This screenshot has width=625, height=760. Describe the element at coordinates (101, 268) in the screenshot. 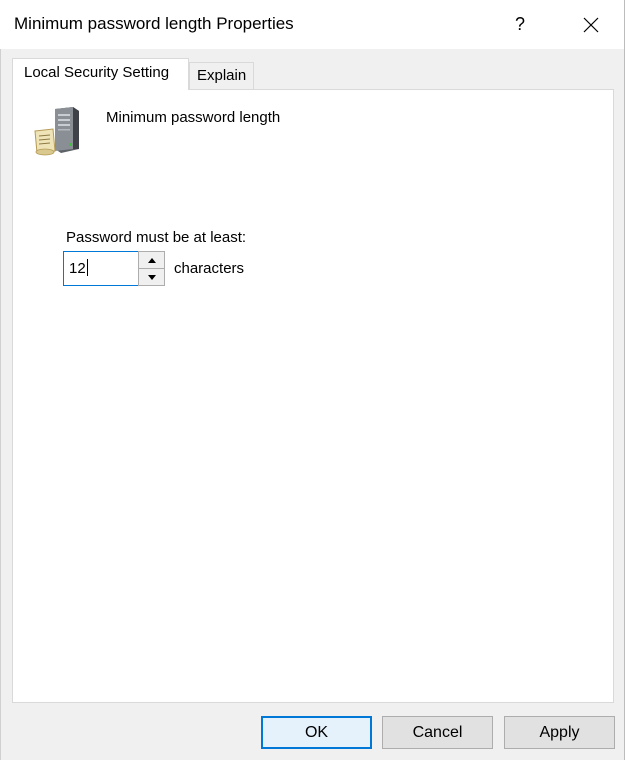

I see `min-length-input: 12` at that location.